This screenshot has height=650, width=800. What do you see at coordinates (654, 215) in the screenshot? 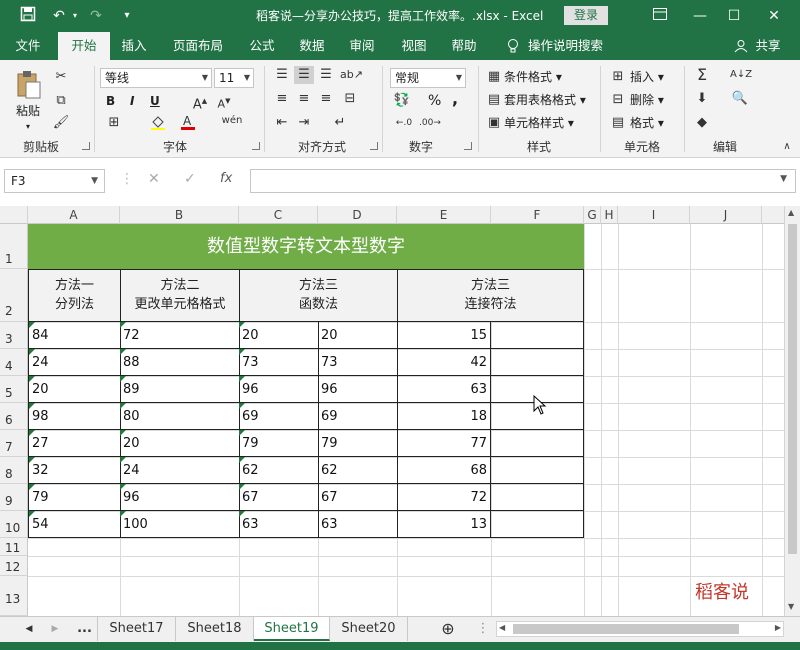
I see `column-header-i: I` at bounding box center [654, 215].